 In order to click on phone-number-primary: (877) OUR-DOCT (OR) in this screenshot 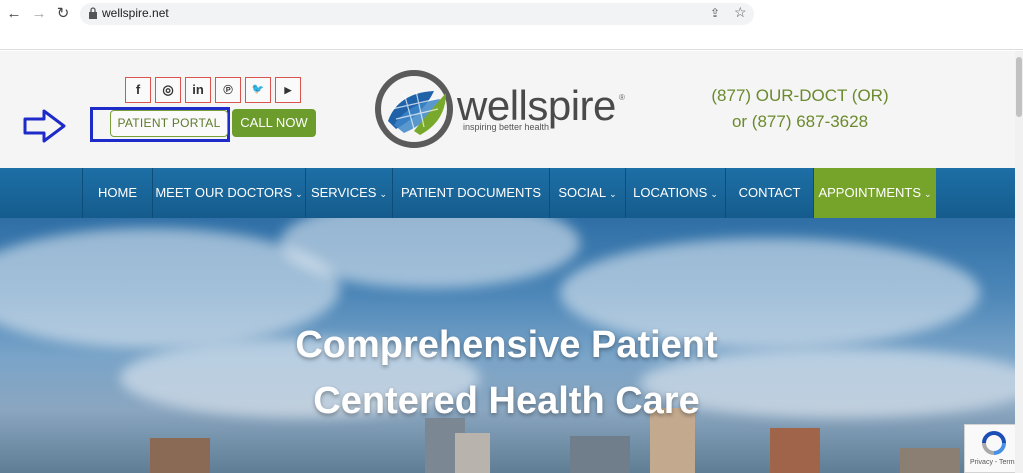, I will do `click(800, 96)`.